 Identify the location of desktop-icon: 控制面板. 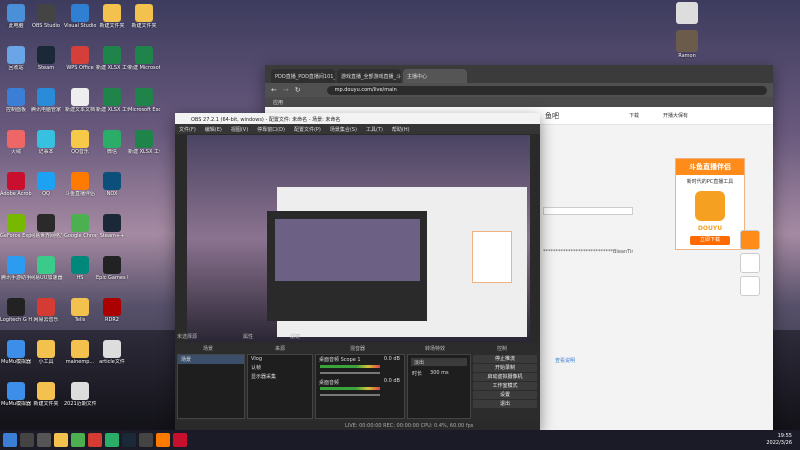
(16, 100).